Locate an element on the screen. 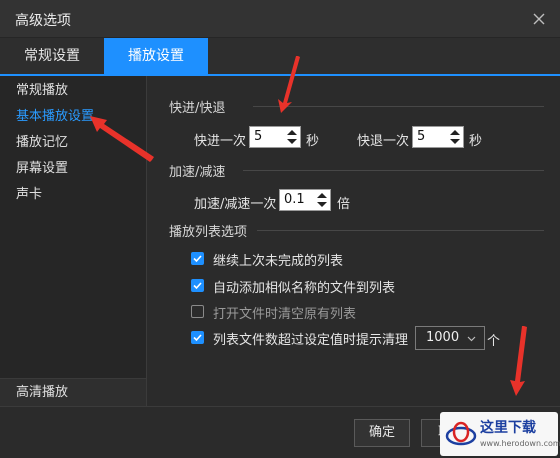  sidebar-item-basic-playback: 基本播放设置 is located at coordinates (73, 117).